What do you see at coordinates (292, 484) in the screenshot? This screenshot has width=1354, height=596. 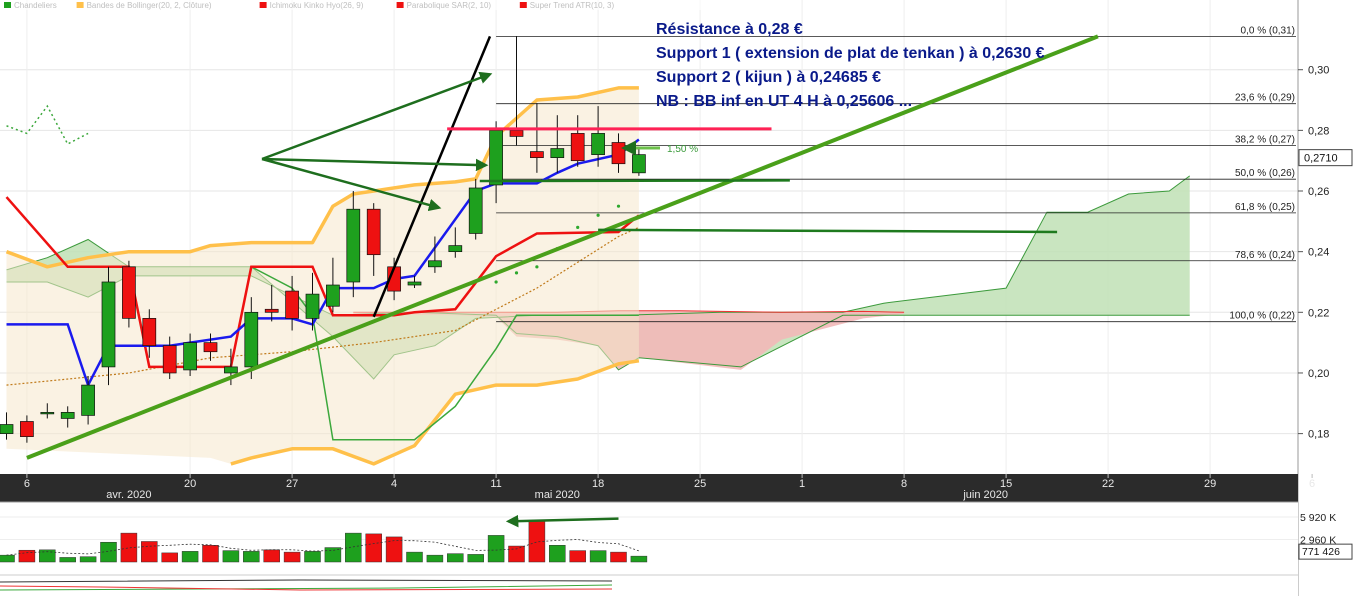 I see `x-day-label: 27` at bounding box center [292, 484].